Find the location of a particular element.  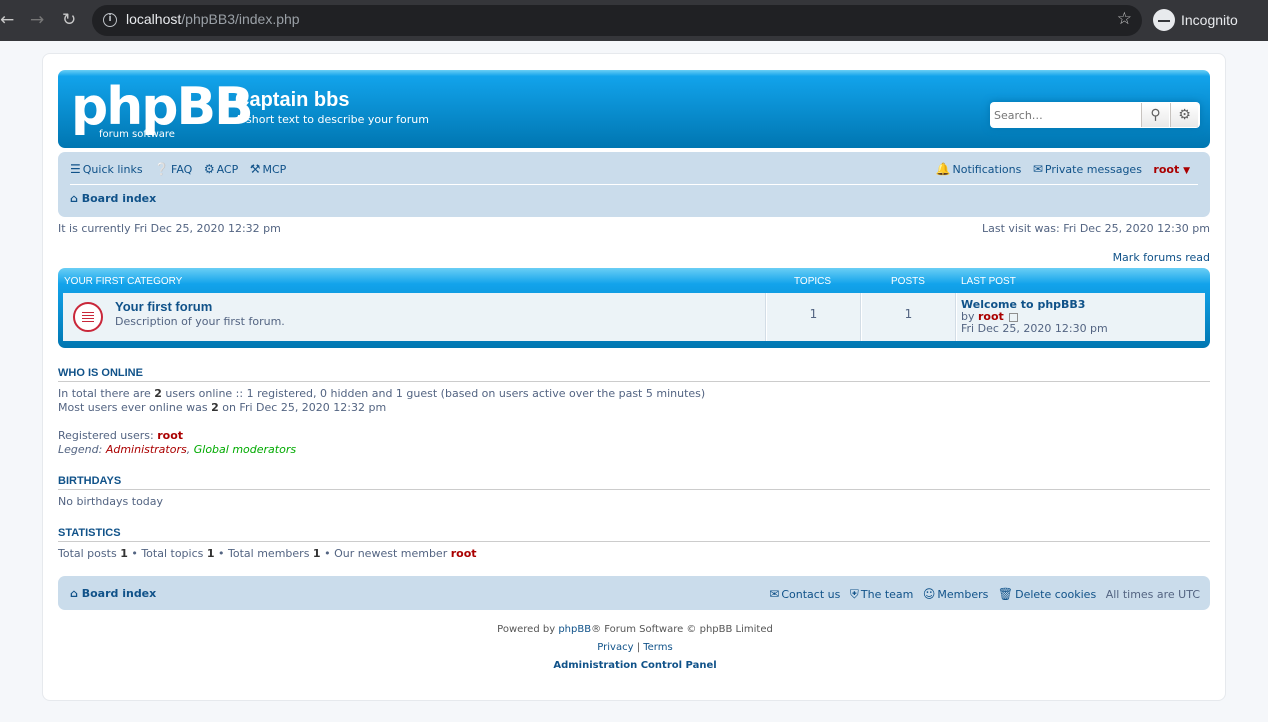

last-post-time: Fri Dec 25, 2020 12:30 pm is located at coordinates (1034, 328).